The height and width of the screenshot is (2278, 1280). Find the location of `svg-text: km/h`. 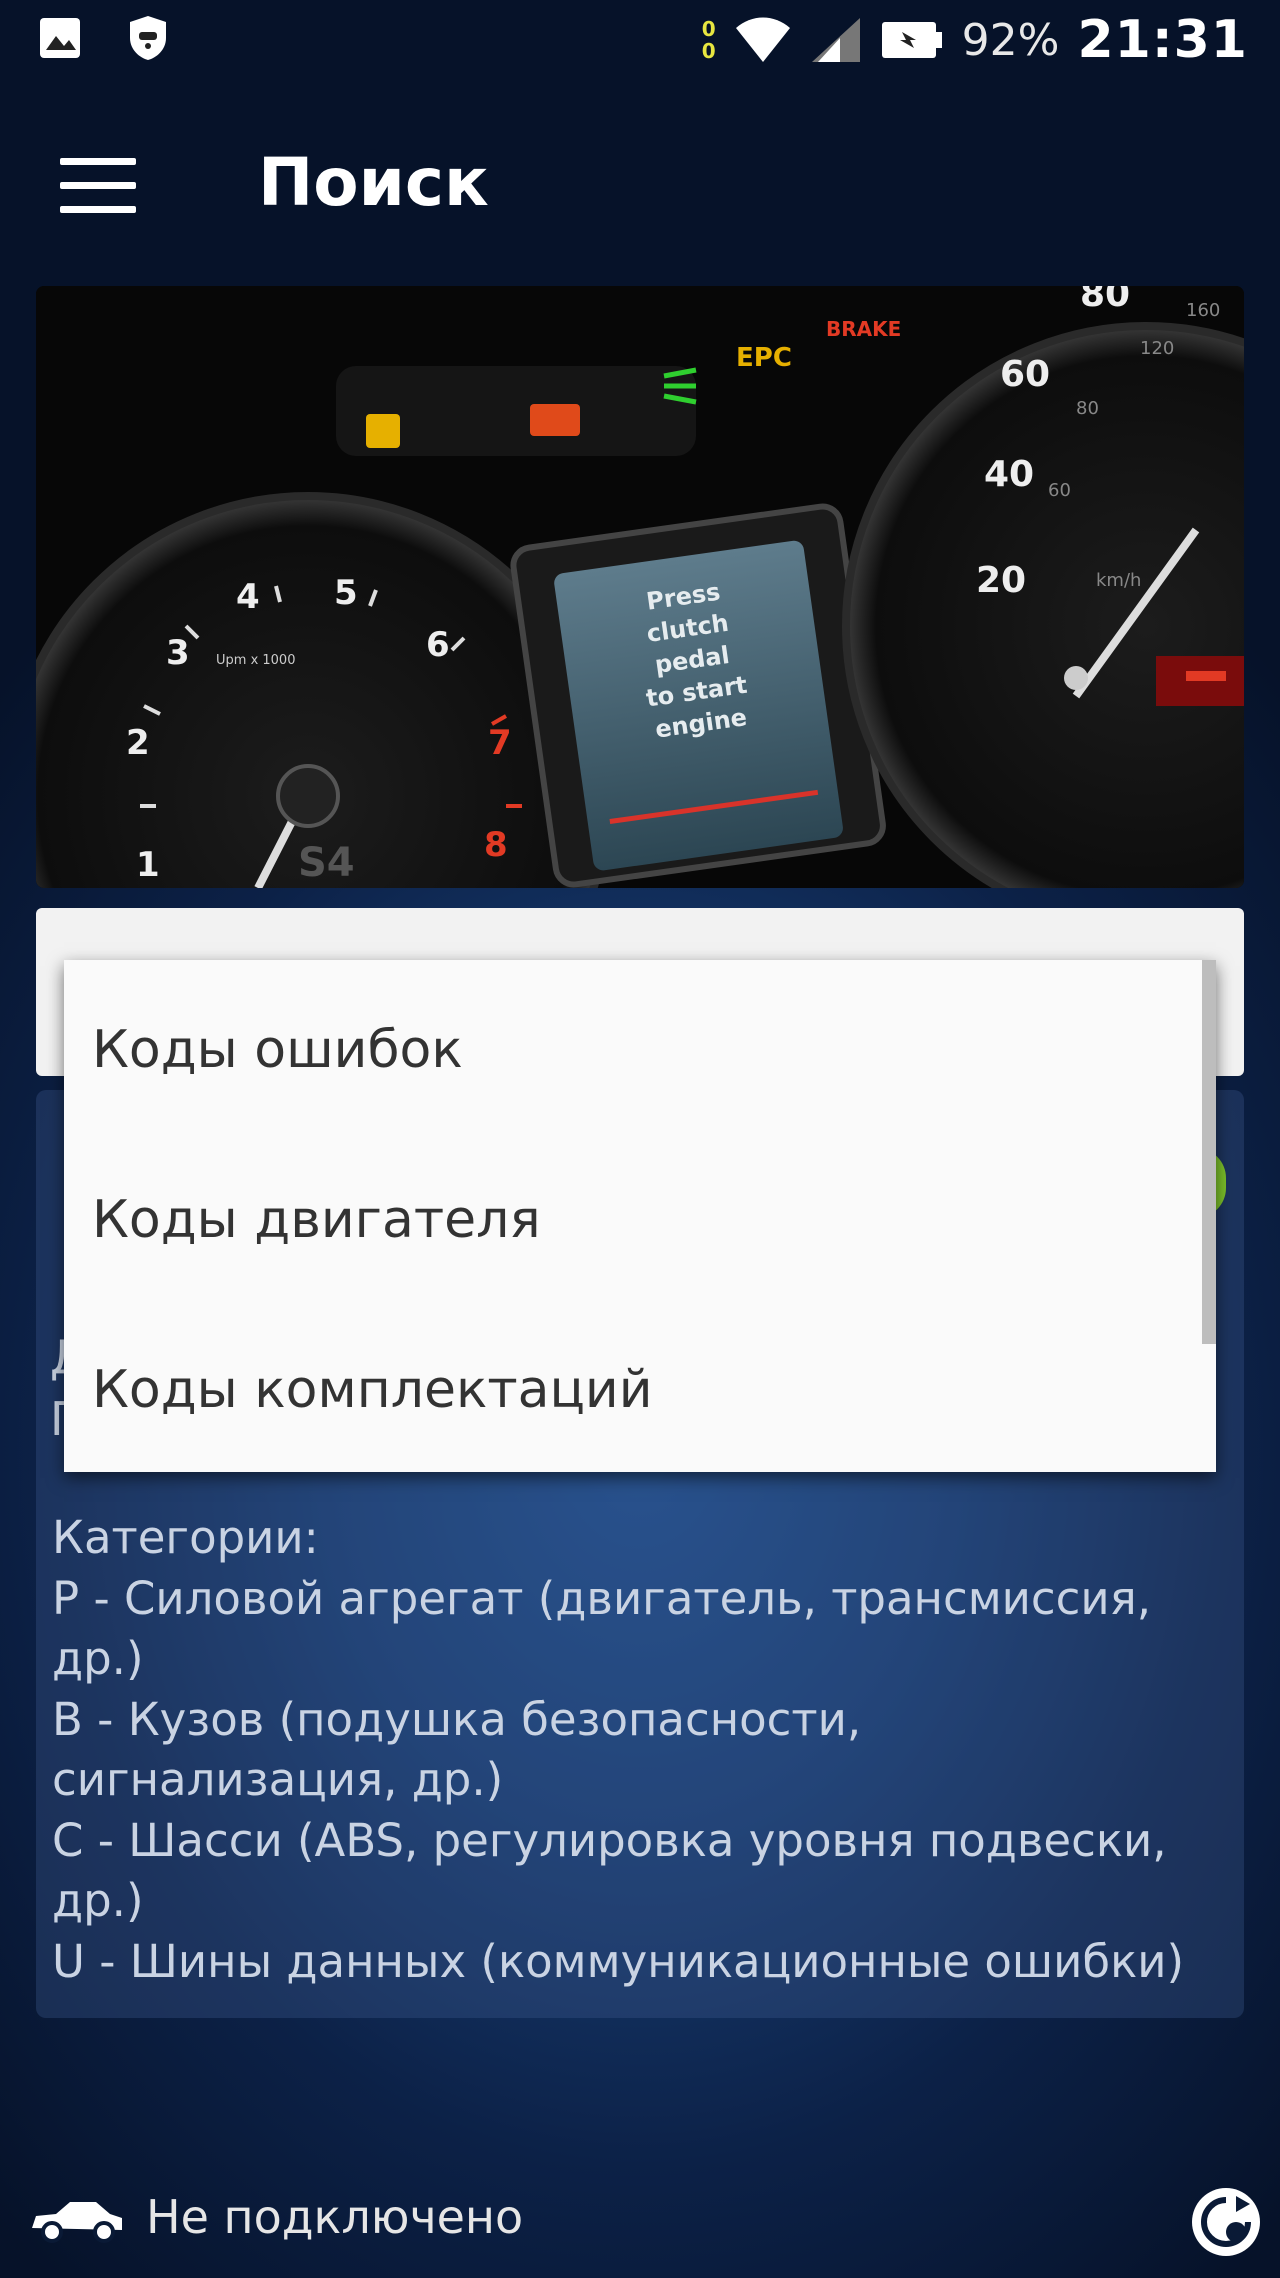

svg-text: km/h is located at coordinates (1118, 580).